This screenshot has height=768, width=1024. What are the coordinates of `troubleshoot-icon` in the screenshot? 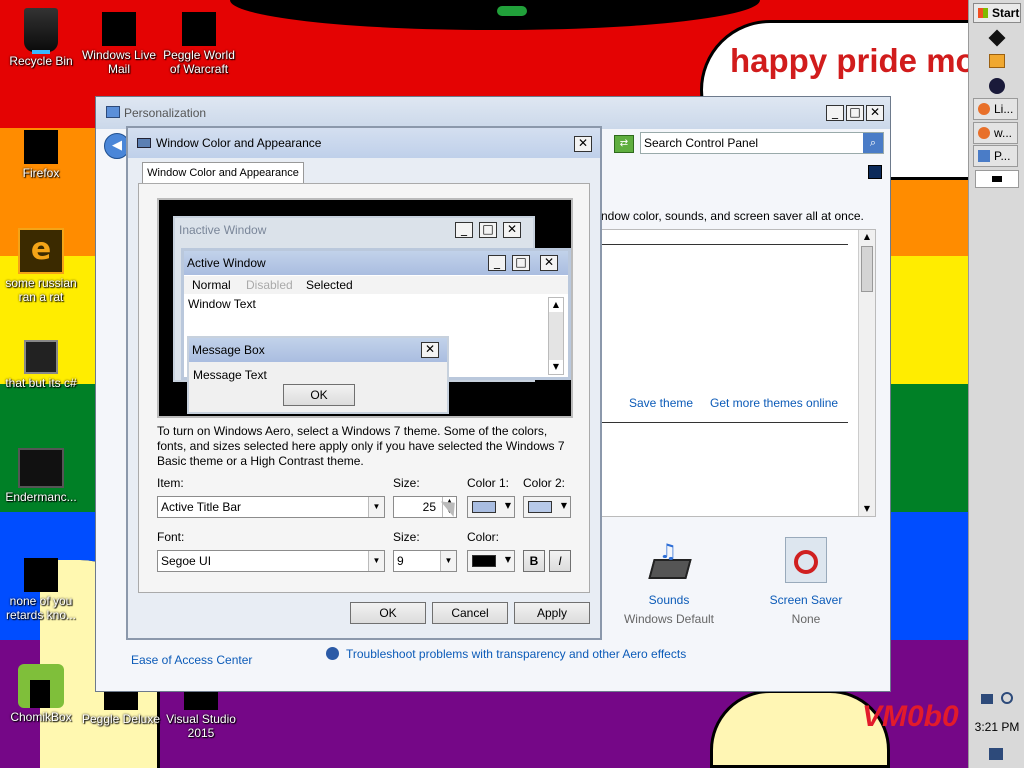 It's located at (332, 653).